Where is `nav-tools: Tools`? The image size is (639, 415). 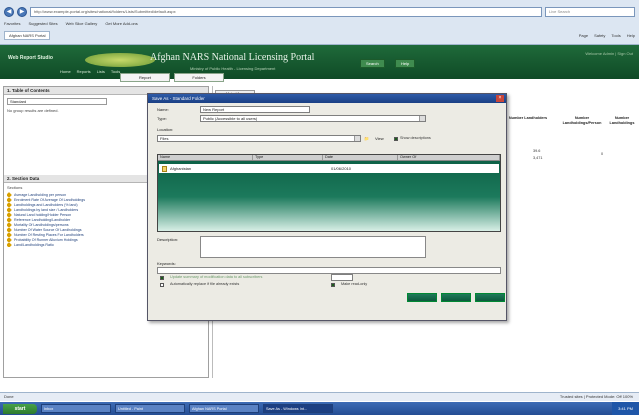
nav-tools: Tools is located at coordinates (115, 71).